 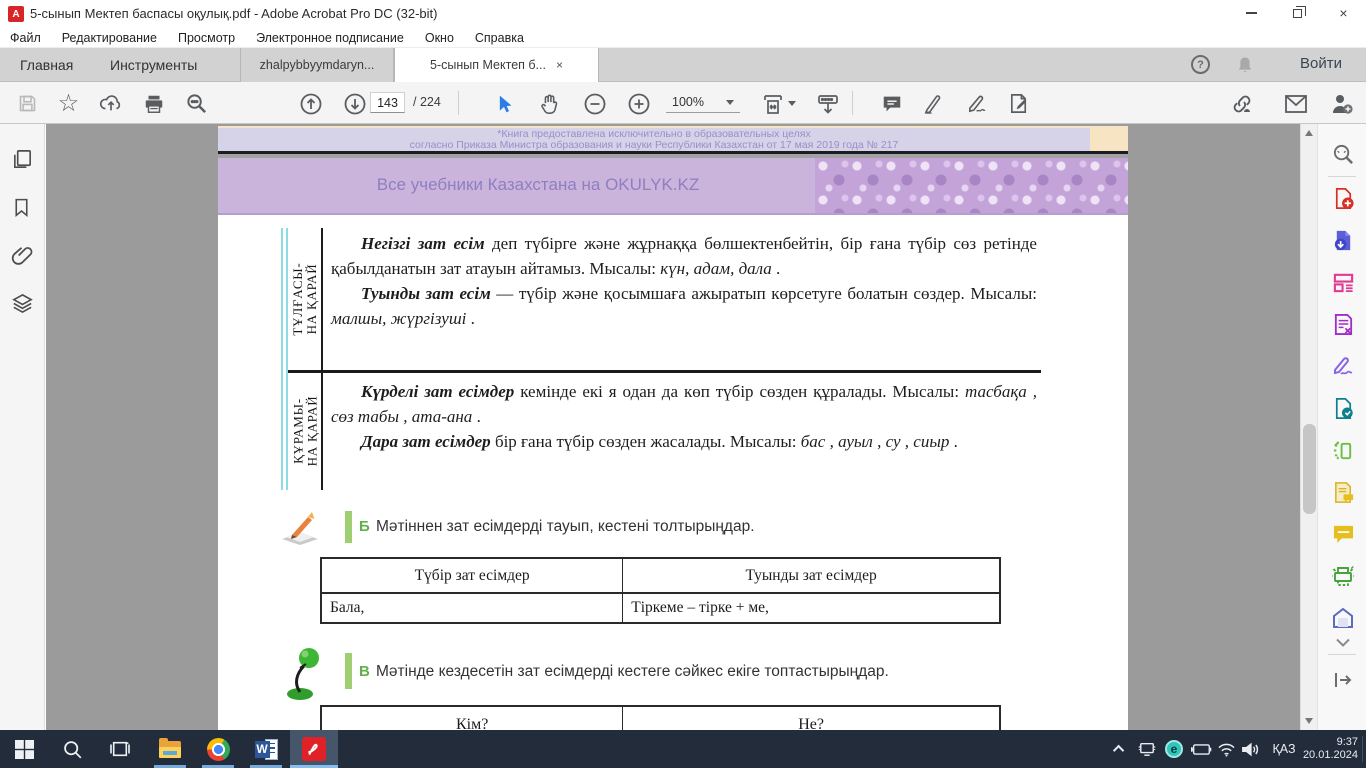 What do you see at coordinates (330, 38) in the screenshot?
I see `menu-esign: Электронное подписание` at bounding box center [330, 38].